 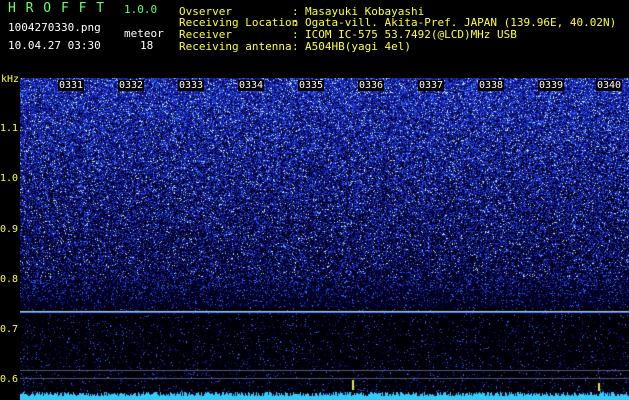 What do you see at coordinates (311, 85) in the screenshot?
I see `x-tick-label: 0335` at bounding box center [311, 85].